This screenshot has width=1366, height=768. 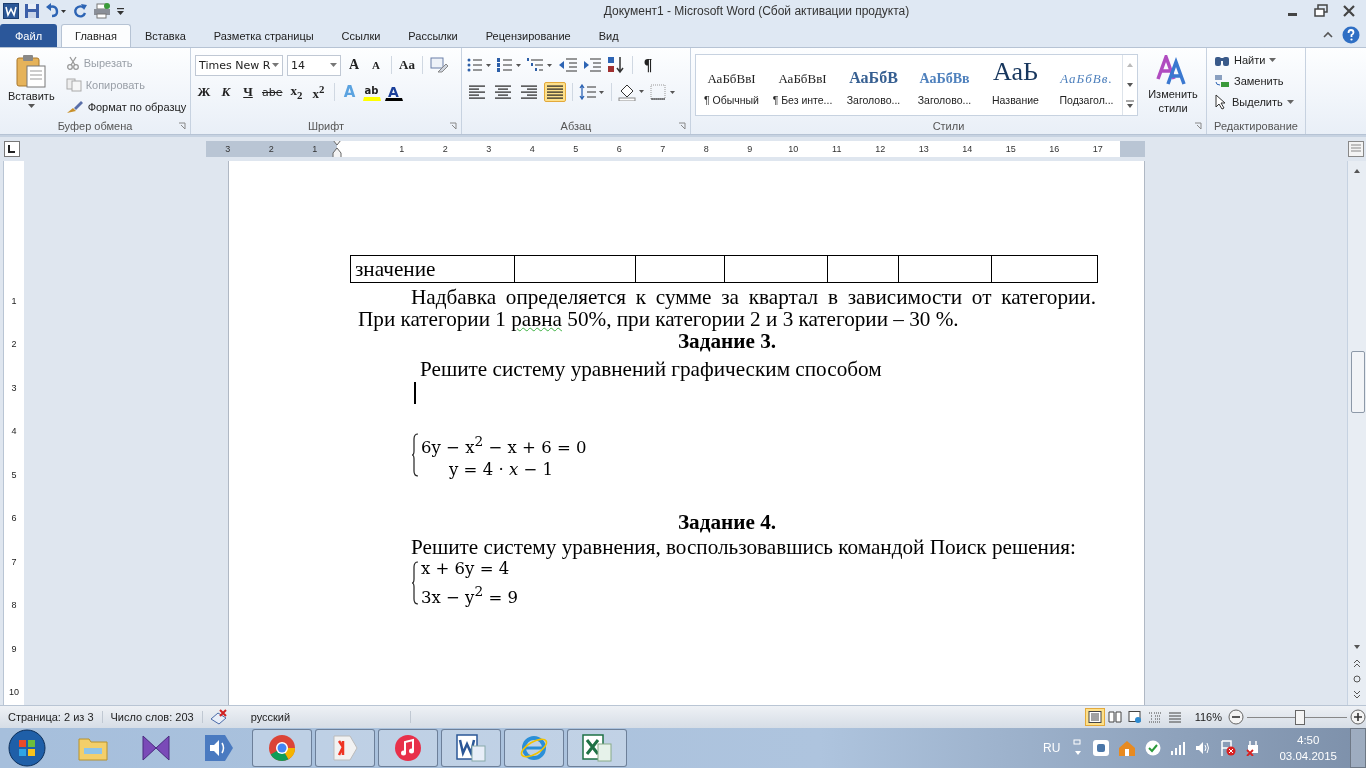 I want to click on collapse-ribbon-icon, so click(x=1328, y=35).